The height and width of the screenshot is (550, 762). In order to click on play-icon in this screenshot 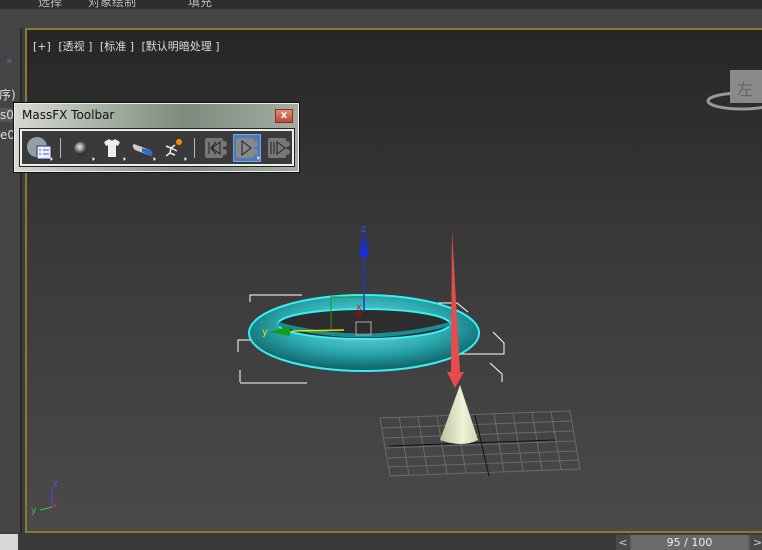, I will do `click(247, 147)`.